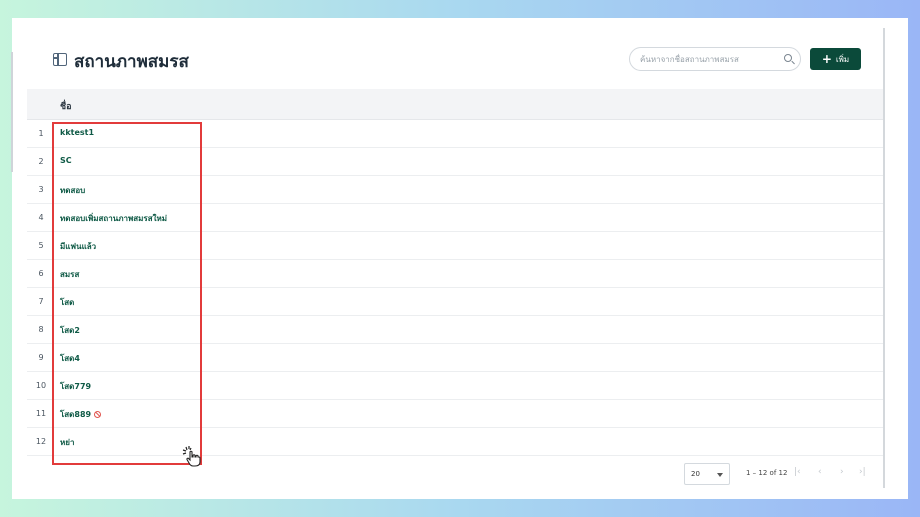 The width and height of the screenshot is (920, 517). What do you see at coordinates (127, 293) in the screenshot?
I see `highlight-annotation` at bounding box center [127, 293].